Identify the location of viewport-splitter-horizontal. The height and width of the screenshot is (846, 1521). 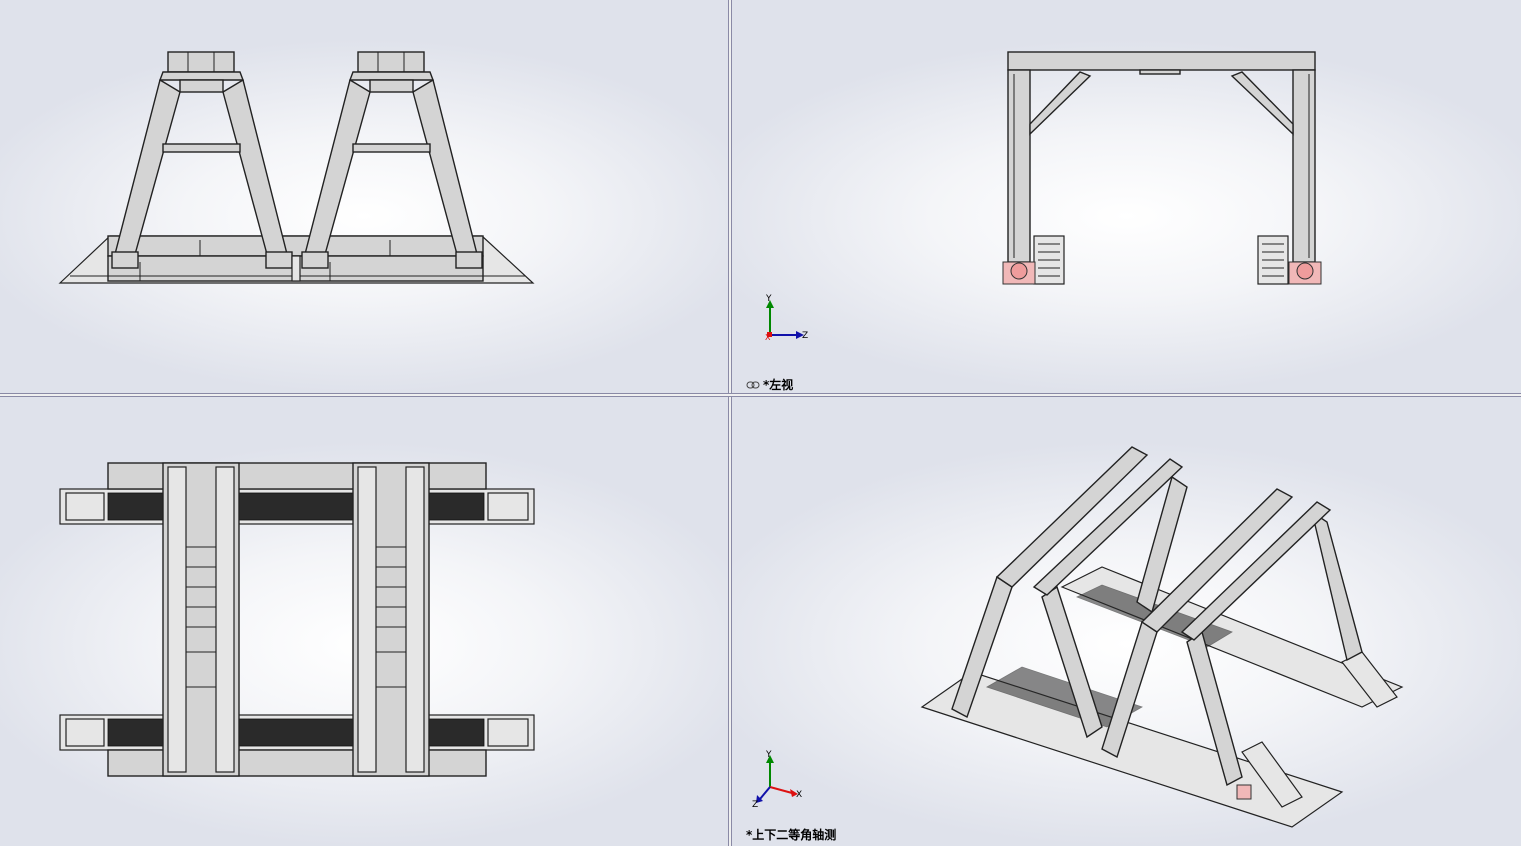
(760, 395).